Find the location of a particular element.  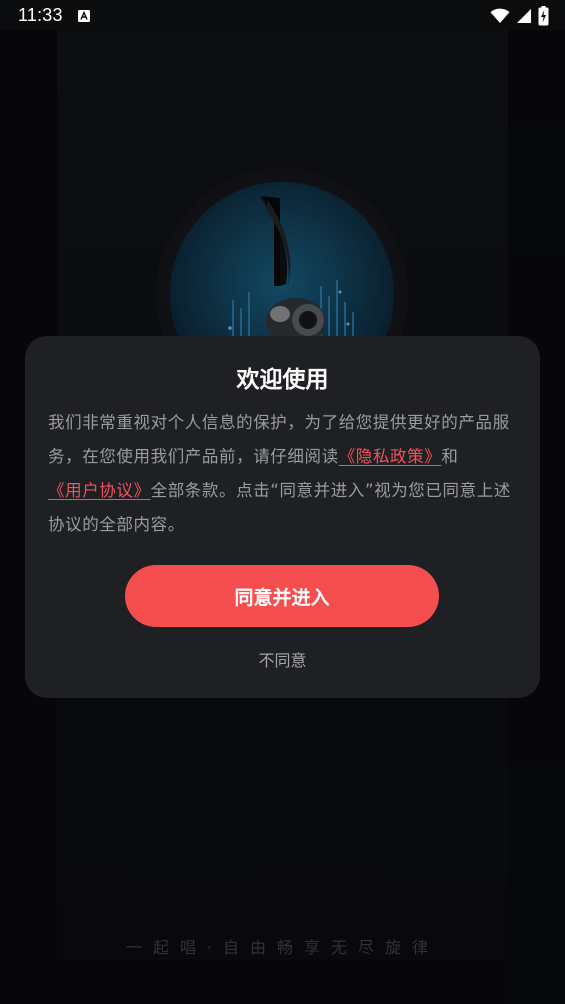

dialog-body-and: 和 is located at coordinates (450, 456).